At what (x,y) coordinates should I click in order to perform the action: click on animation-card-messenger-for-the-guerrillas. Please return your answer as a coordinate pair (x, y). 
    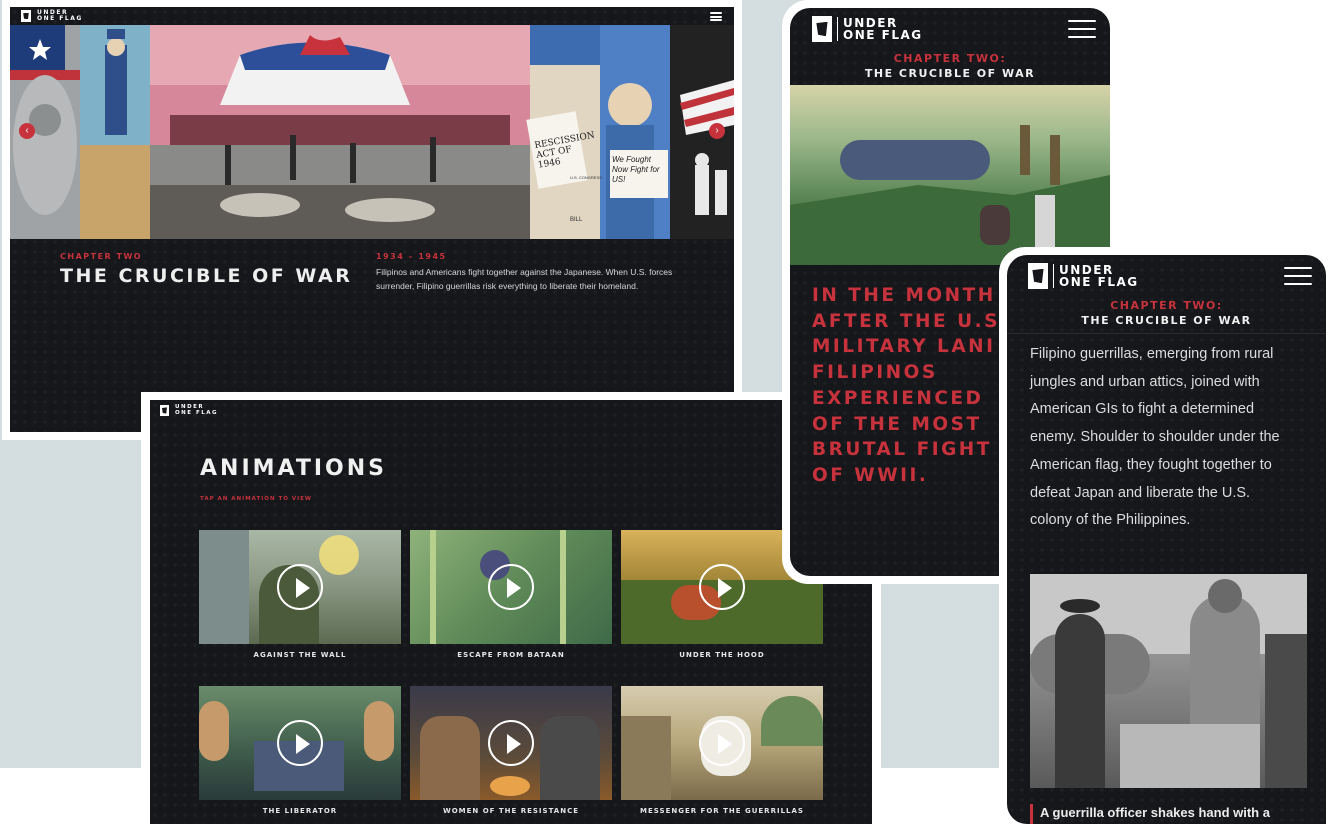
    Looking at the image, I should click on (722, 743).